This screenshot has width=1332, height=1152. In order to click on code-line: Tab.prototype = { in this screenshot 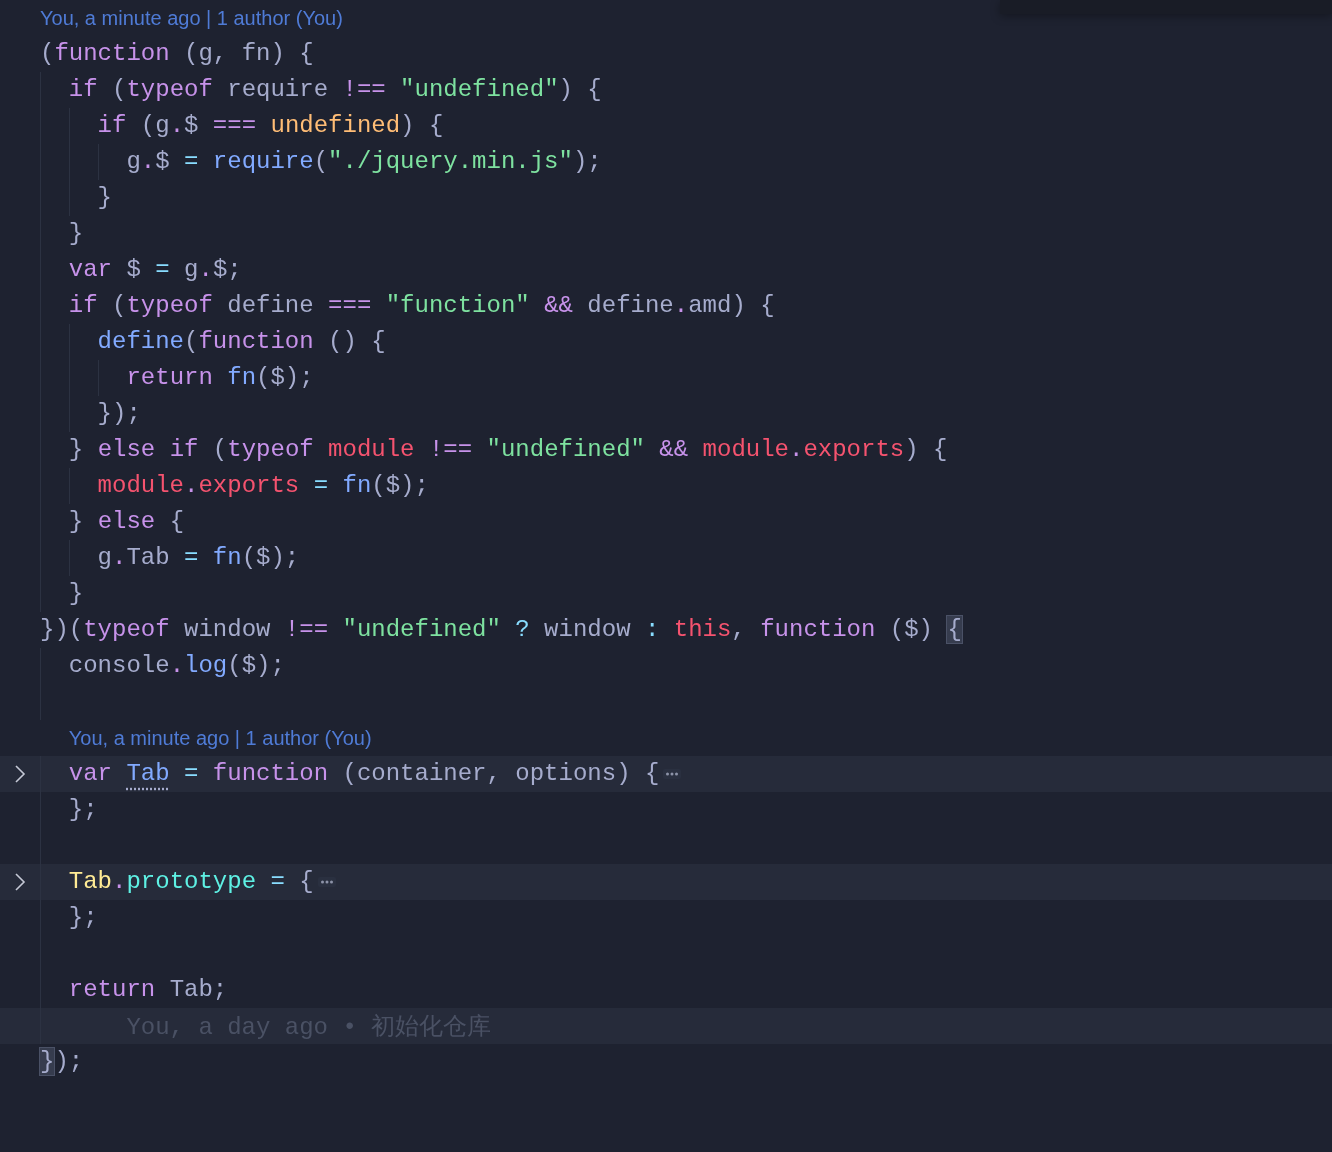, I will do `click(190, 882)`.